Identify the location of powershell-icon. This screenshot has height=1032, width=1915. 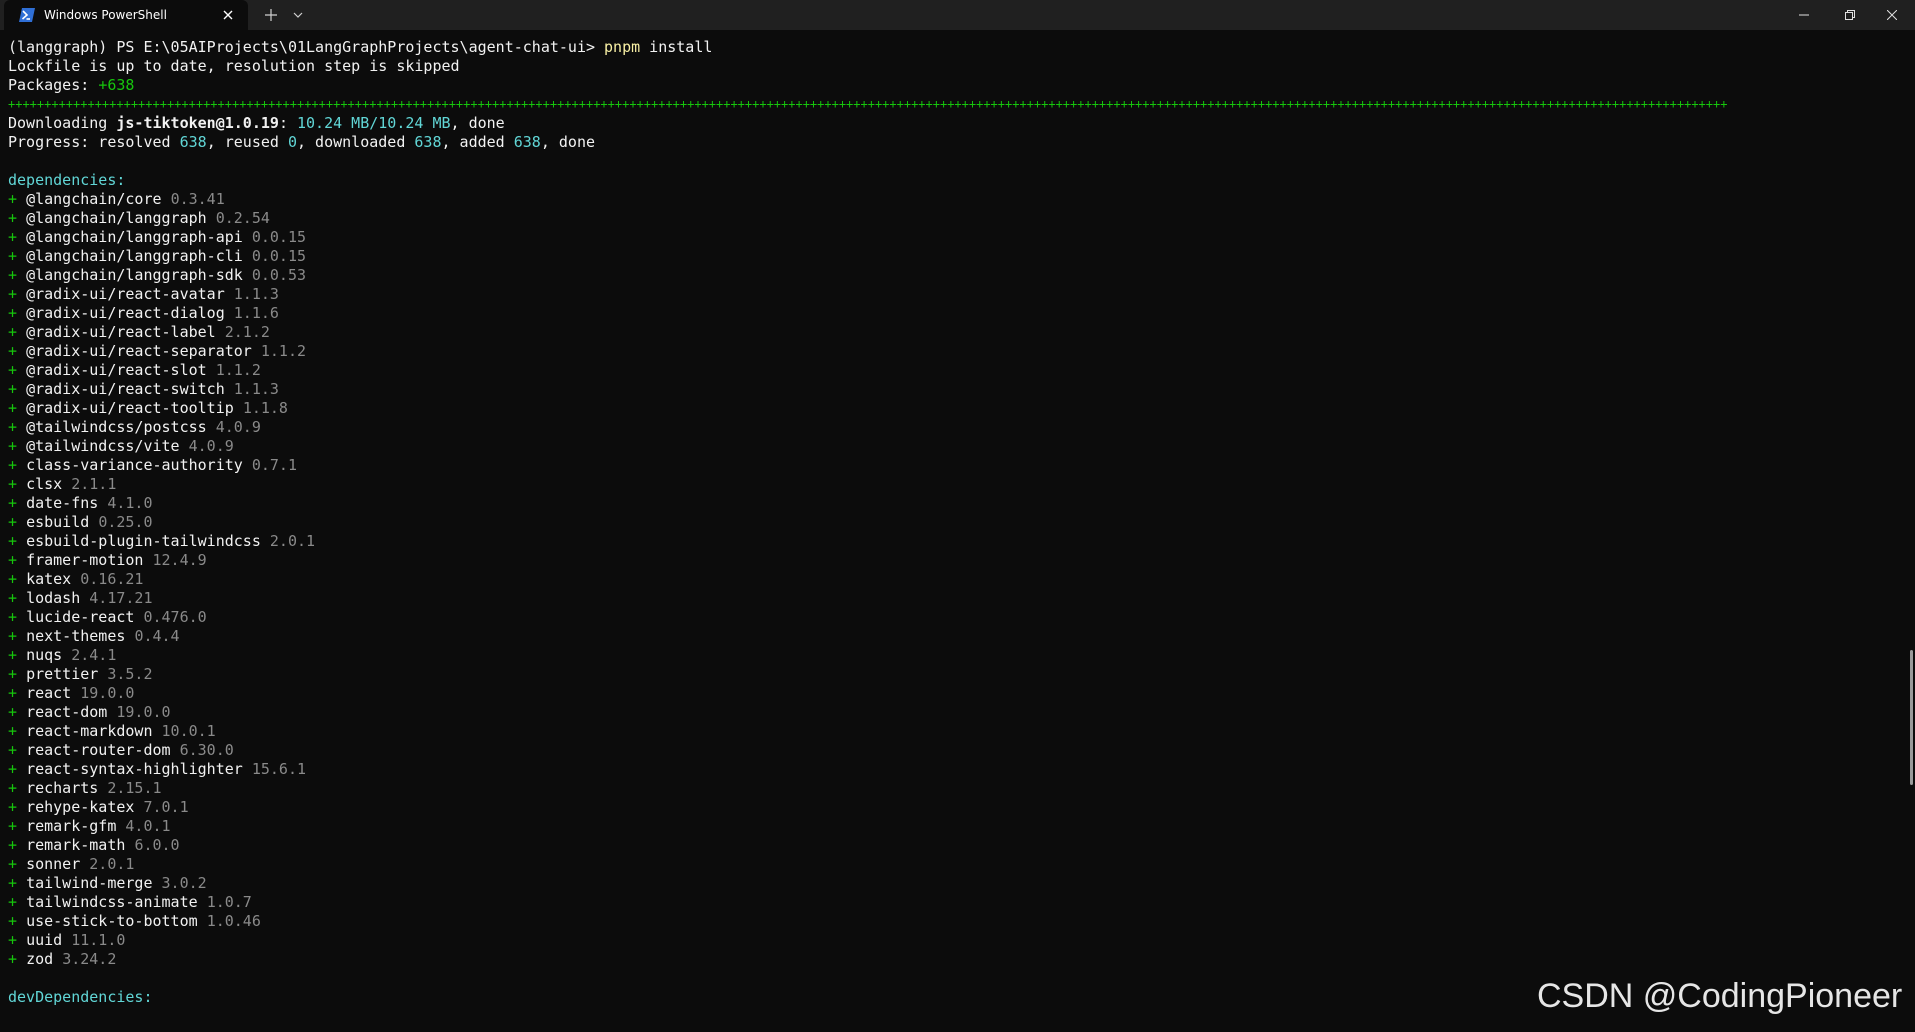
(27, 15).